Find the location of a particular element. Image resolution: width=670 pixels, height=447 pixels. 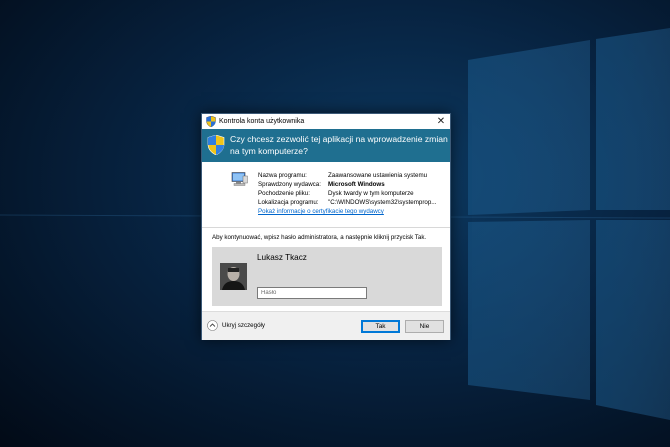

no-button: Nie is located at coordinates (424, 326).